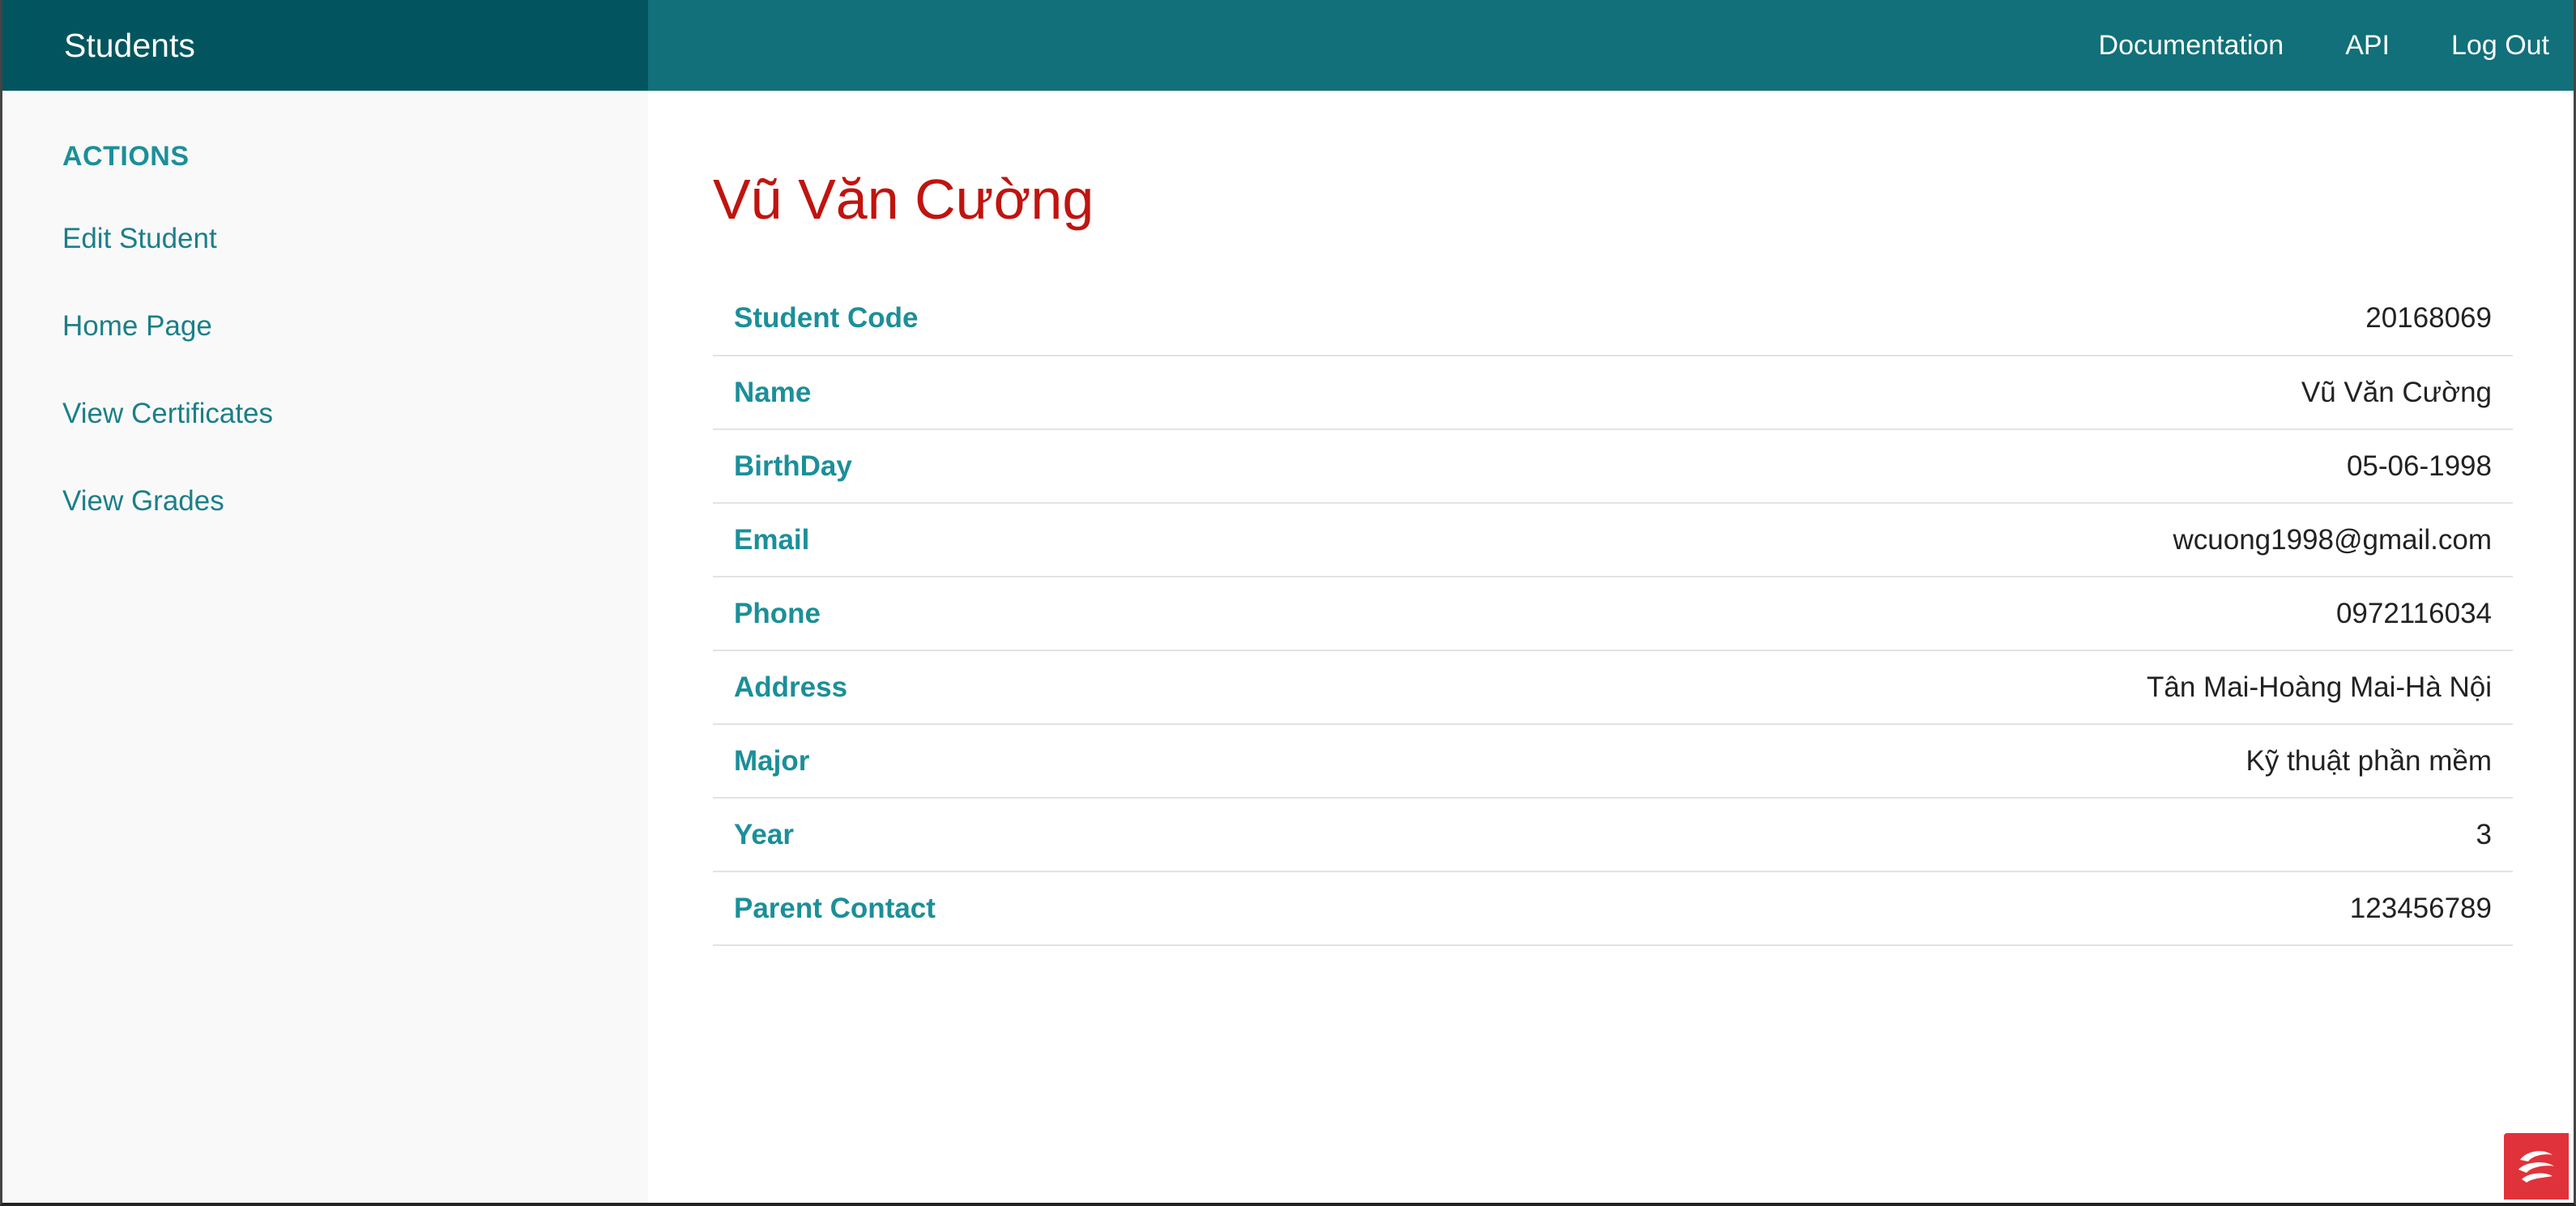 This screenshot has height=1206, width=2576. What do you see at coordinates (777, 613) in the screenshot?
I see `row-label: Phone` at bounding box center [777, 613].